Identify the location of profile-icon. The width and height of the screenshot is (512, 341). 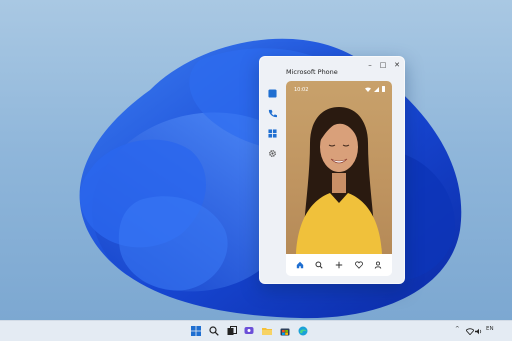
(378, 265).